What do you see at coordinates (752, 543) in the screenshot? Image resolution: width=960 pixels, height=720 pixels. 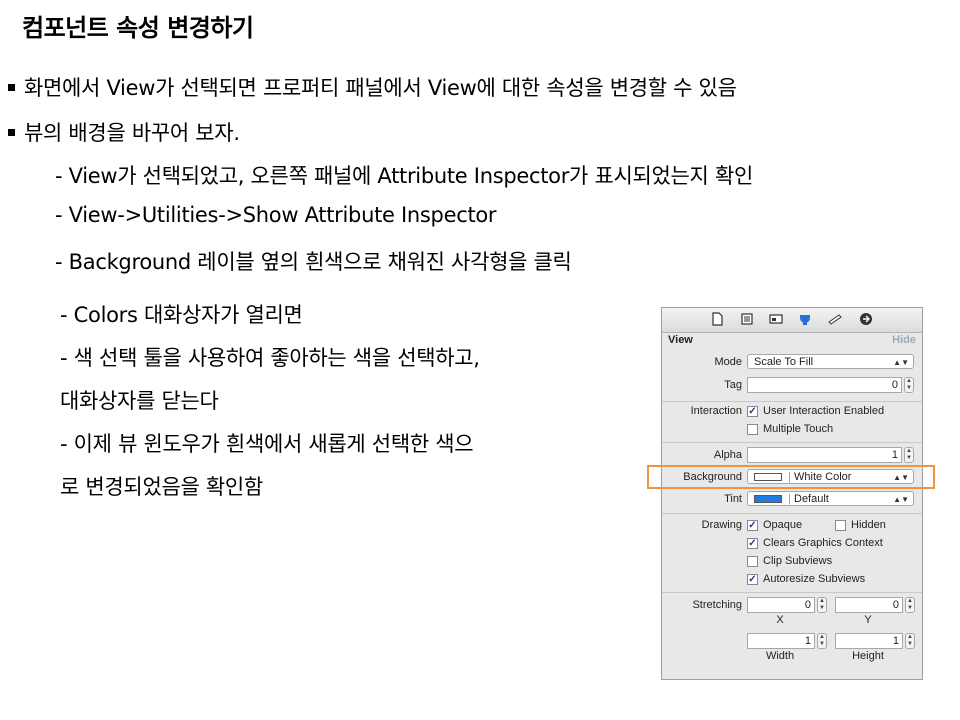 I see `clears-graphics-checkbox: ✓` at bounding box center [752, 543].